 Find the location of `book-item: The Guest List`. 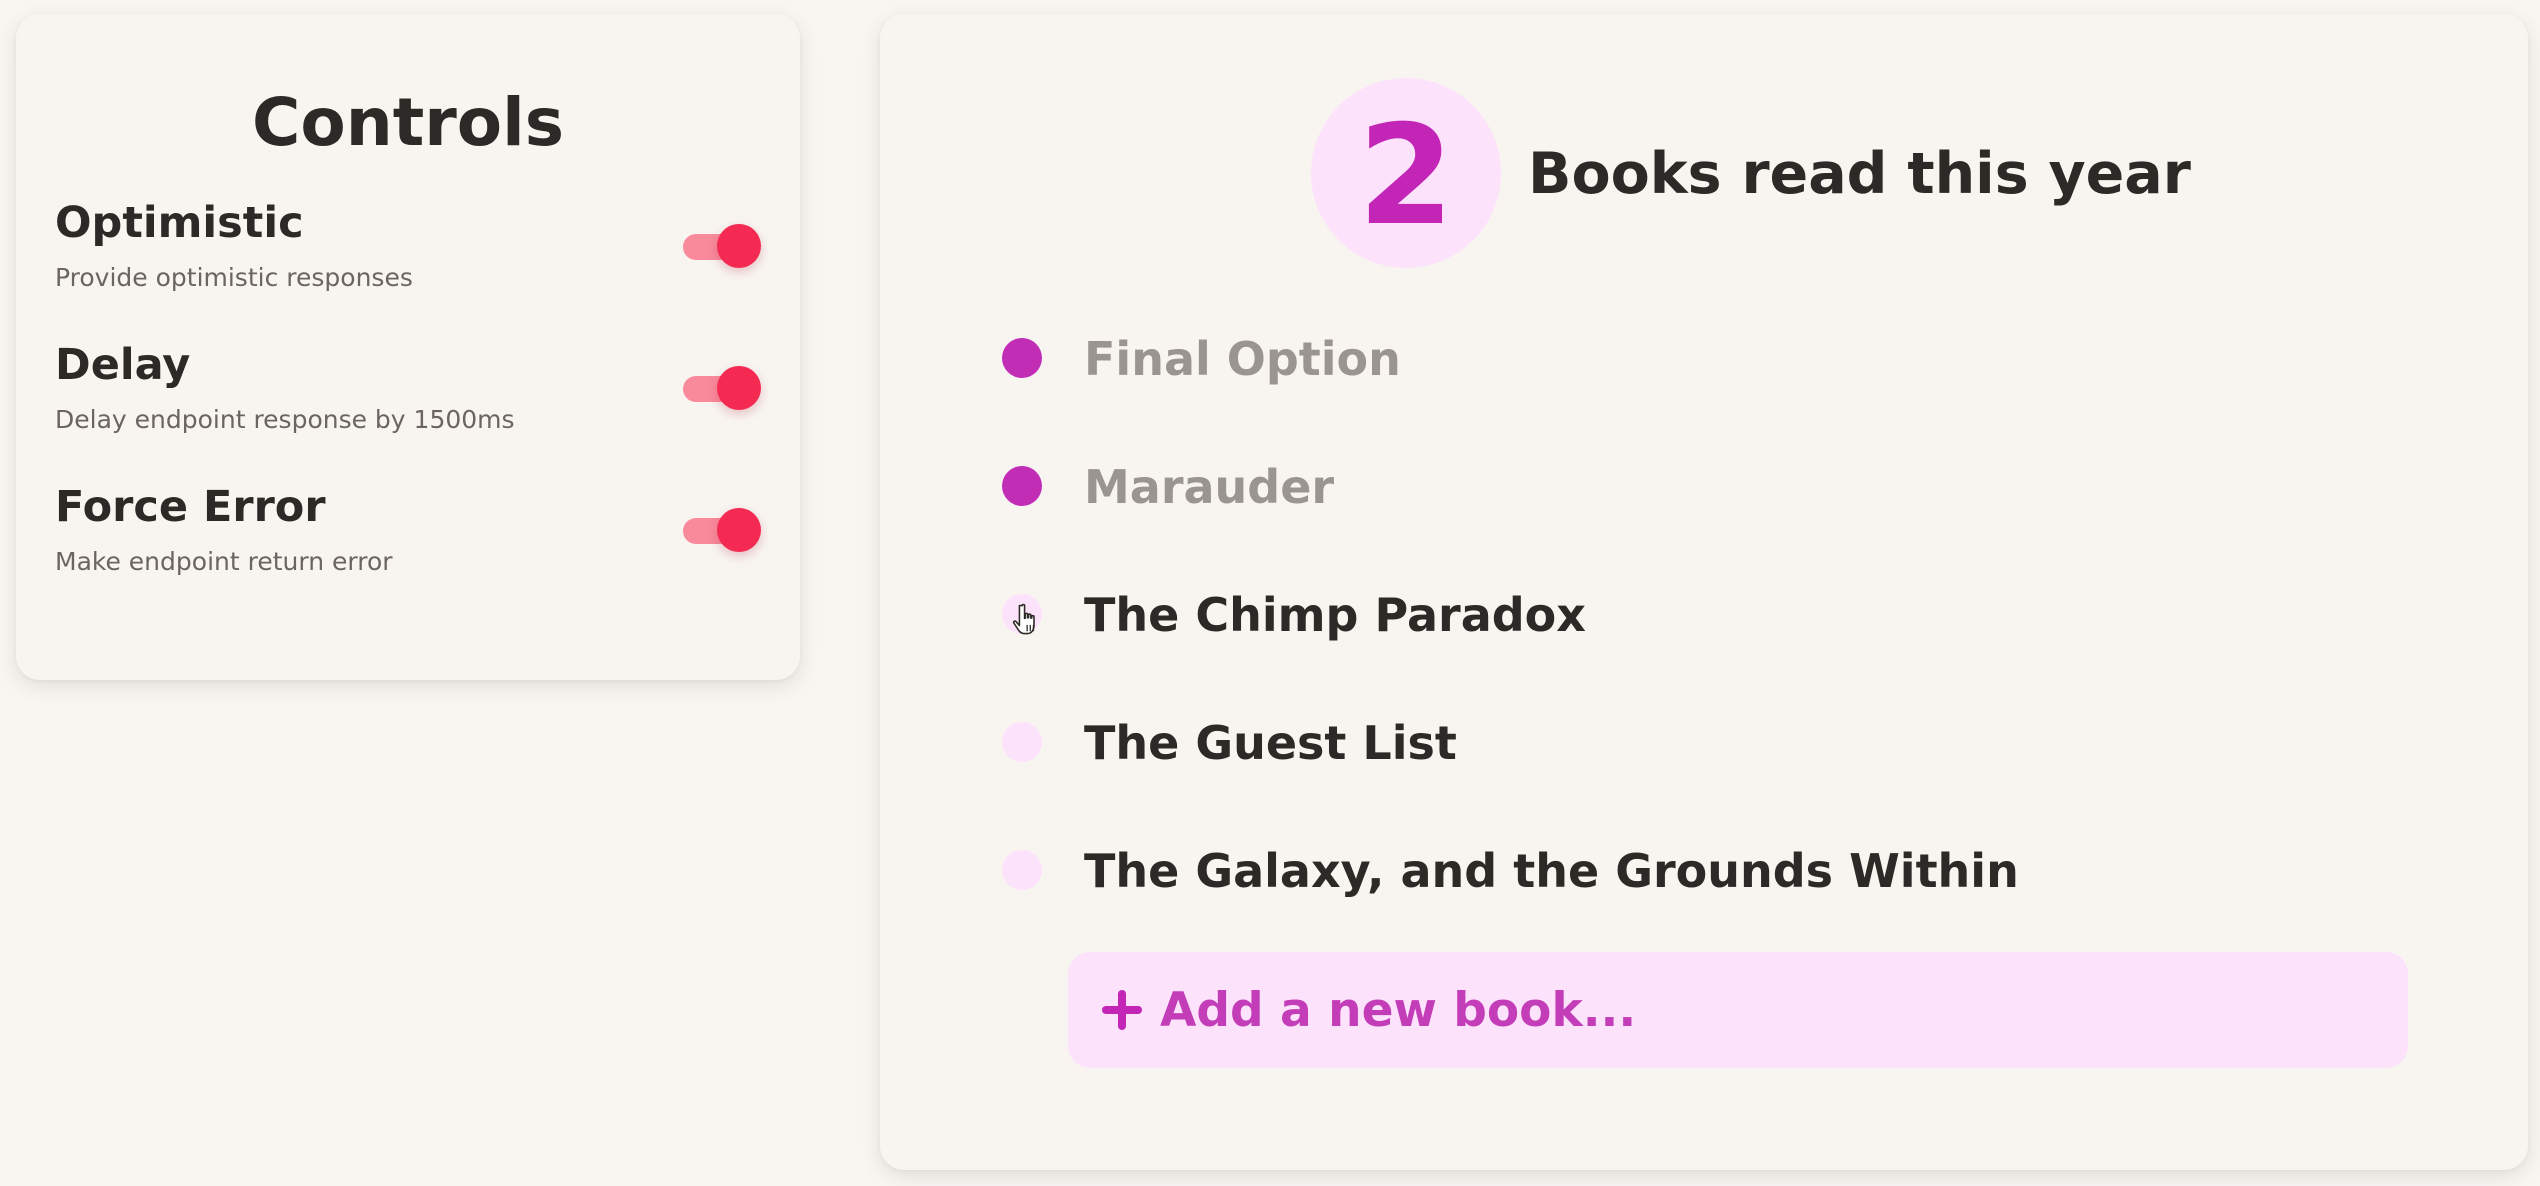

book-item: The Guest List is located at coordinates (1712, 742).